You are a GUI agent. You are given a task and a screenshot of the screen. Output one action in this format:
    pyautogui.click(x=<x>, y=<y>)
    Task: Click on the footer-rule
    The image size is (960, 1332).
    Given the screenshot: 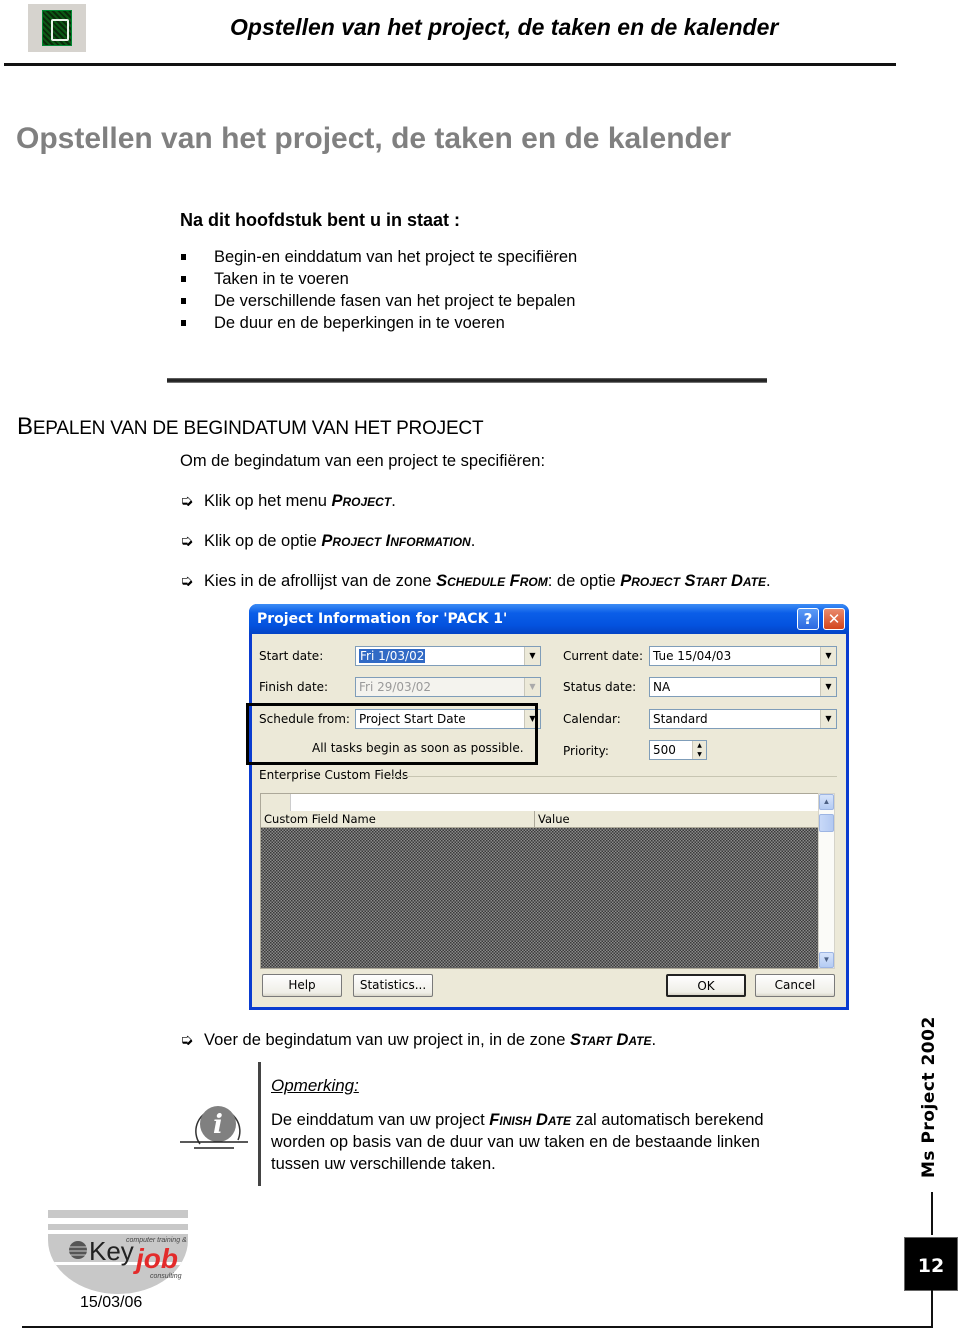 What is the action you would take?
    pyautogui.click(x=477, y=1327)
    